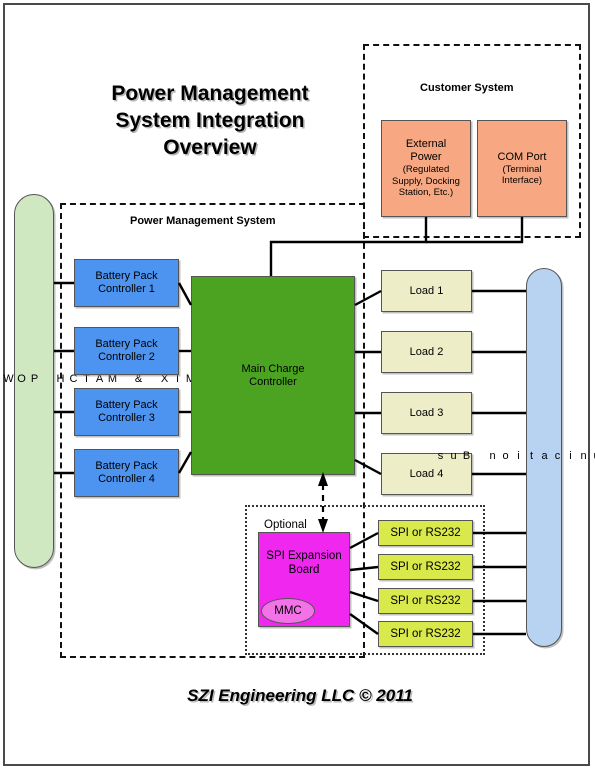 The width and height of the screenshot is (595, 771). I want to click on communication-bus-label: C o m m u n i c a t i o n B u s, so click(514, 457).